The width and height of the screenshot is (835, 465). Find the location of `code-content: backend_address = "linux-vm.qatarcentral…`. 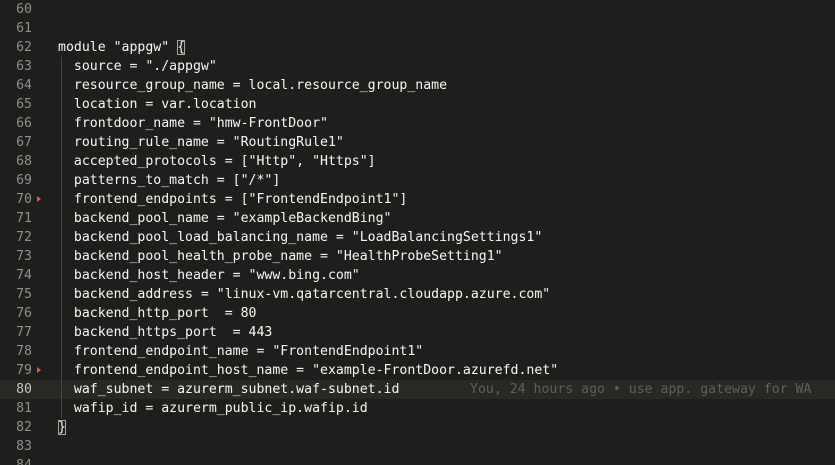

code-content: backend_address = "linux-vm.qatarcentral… is located at coordinates (304, 294).